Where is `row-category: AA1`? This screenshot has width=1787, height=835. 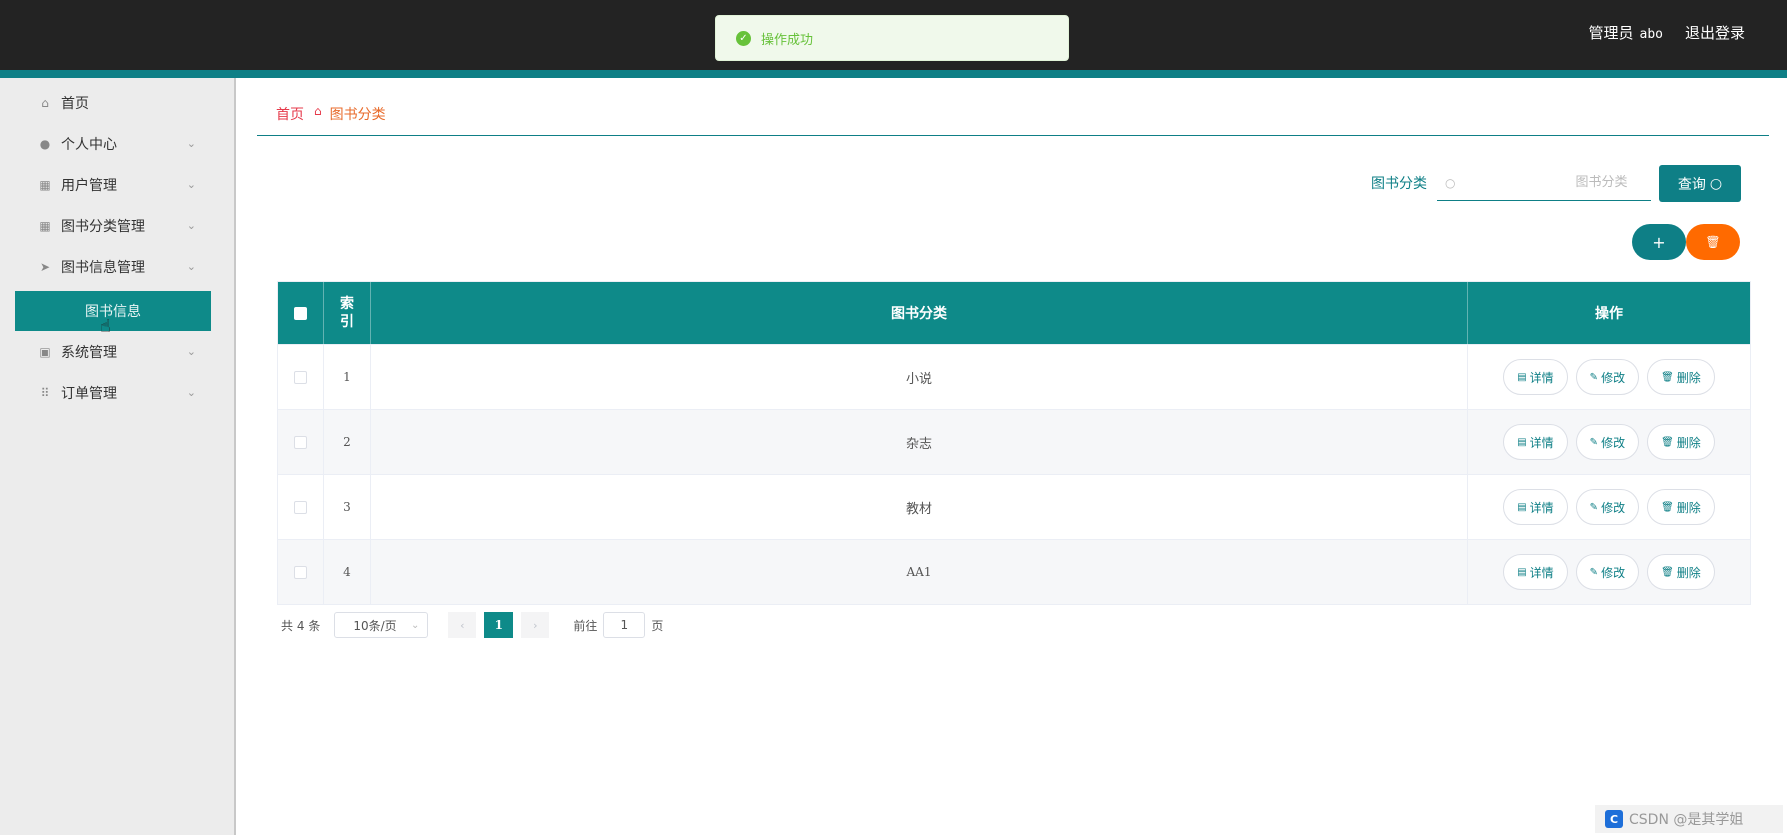
row-category: AA1 is located at coordinates (919, 572).